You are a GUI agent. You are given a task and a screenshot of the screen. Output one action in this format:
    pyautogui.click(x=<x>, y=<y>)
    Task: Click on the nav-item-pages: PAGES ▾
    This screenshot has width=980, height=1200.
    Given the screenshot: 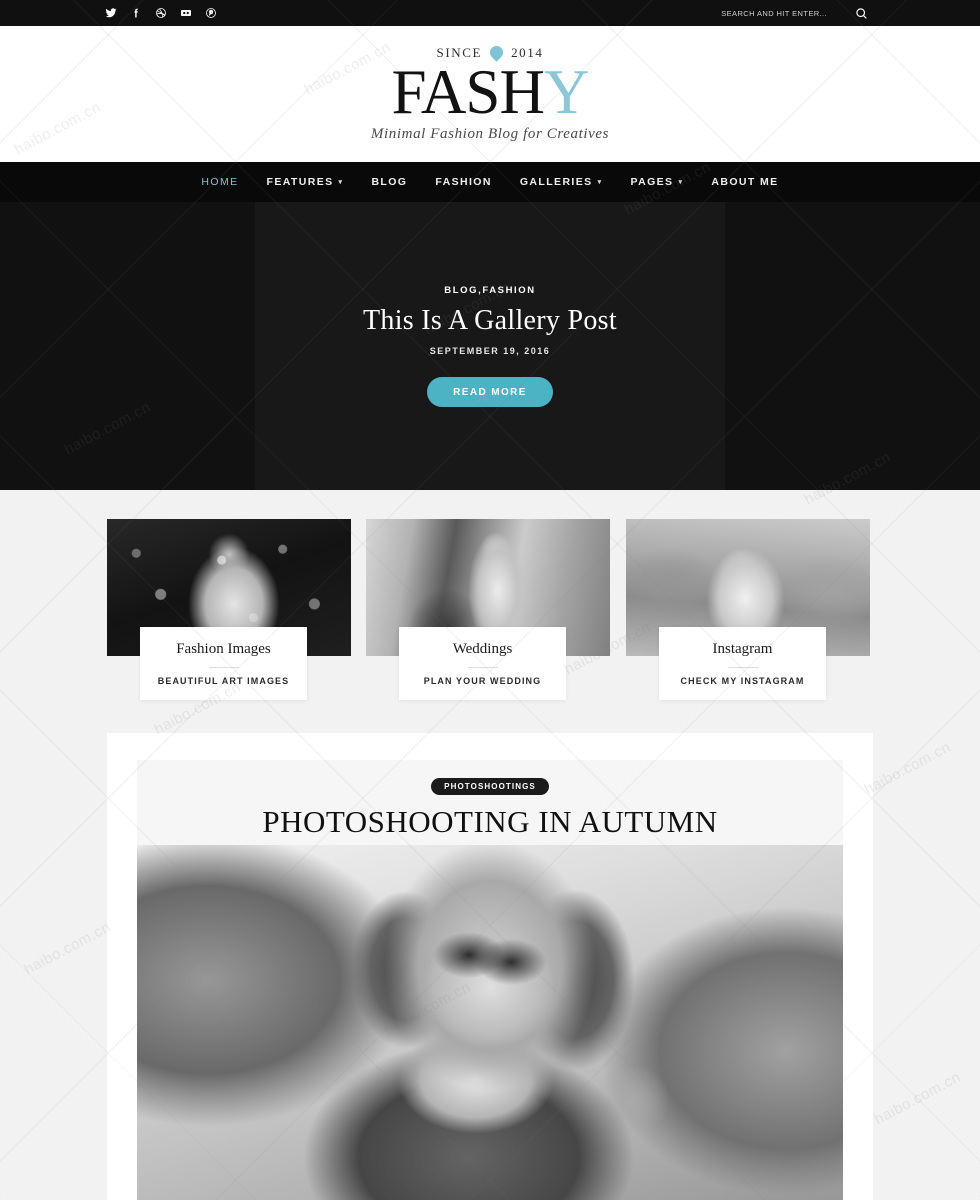 What is the action you would take?
    pyautogui.click(x=656, y=182)
    